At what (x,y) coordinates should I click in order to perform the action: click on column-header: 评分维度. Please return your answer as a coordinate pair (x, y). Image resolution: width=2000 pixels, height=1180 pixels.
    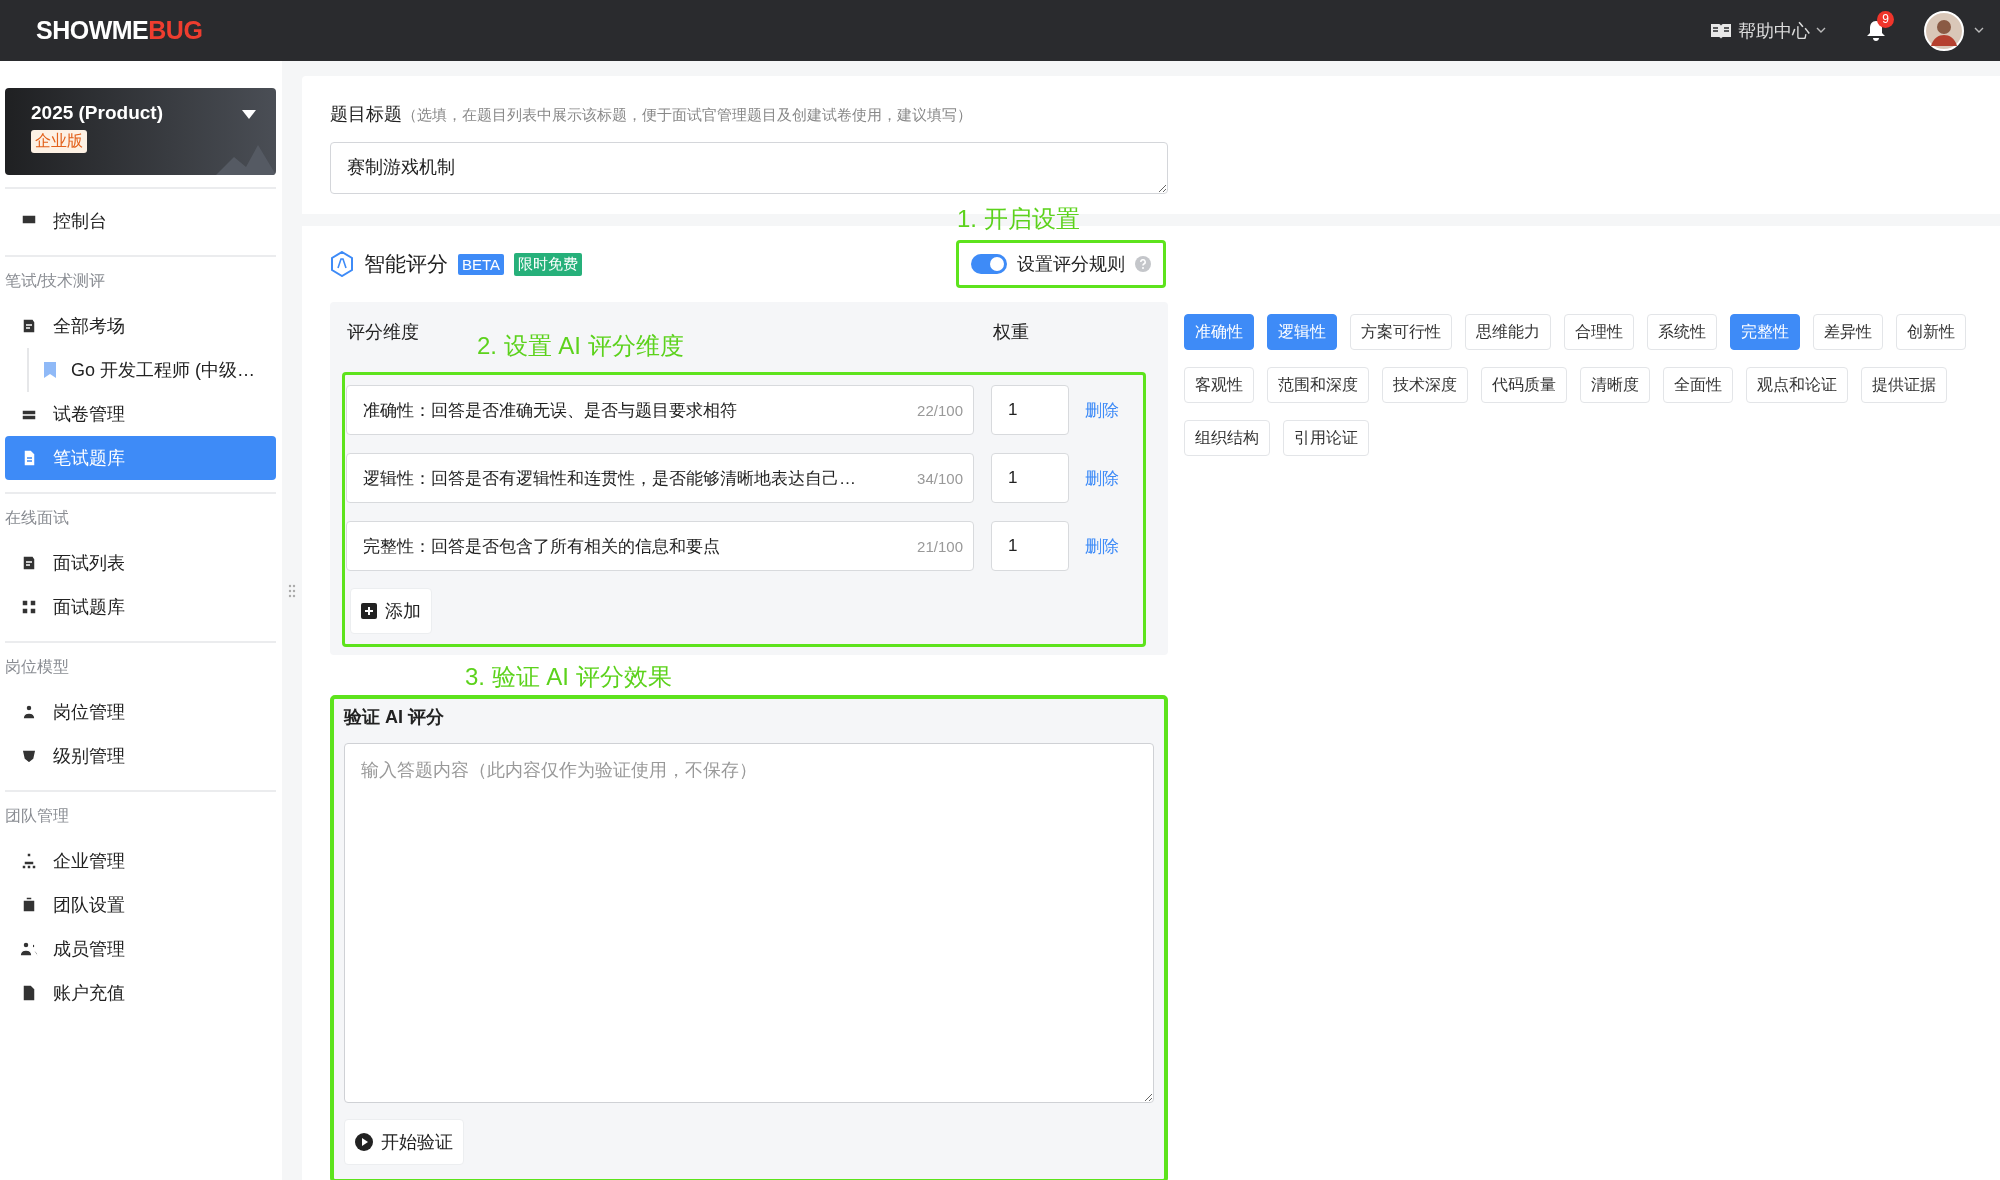
    Looking at the image, I should click on (383, 332).